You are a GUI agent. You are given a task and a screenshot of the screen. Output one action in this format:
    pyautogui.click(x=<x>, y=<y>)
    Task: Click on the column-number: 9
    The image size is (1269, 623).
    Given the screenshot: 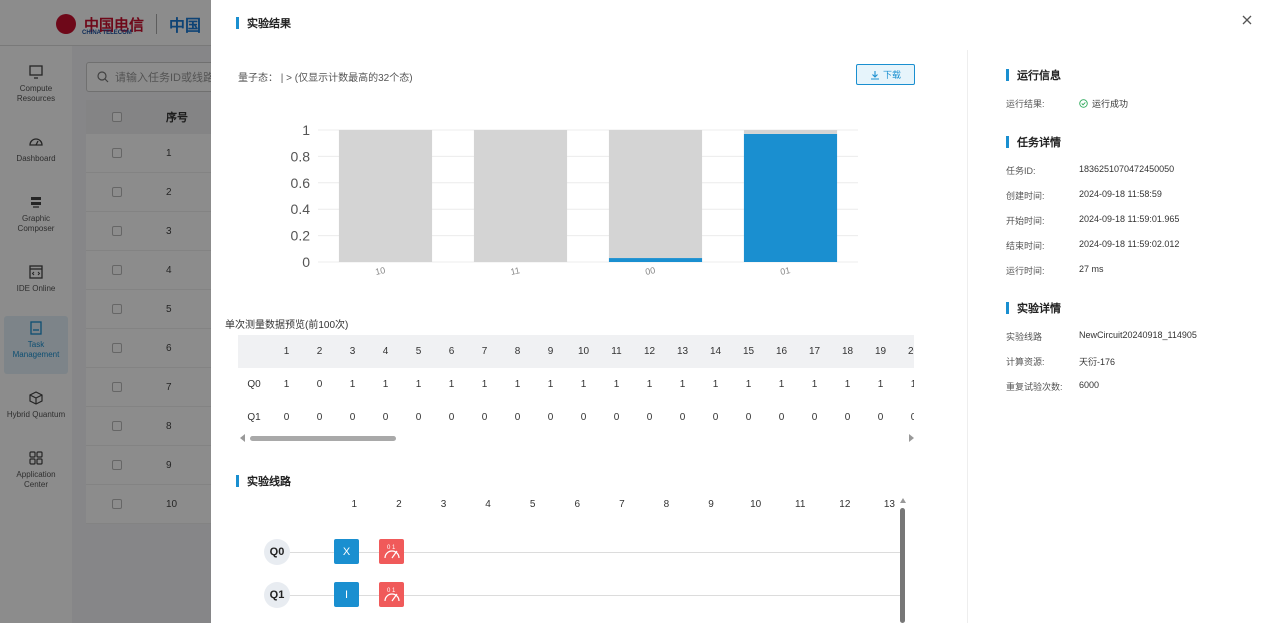 What is the action you would take?
    pyautogui.click(x=711, y=504)
    